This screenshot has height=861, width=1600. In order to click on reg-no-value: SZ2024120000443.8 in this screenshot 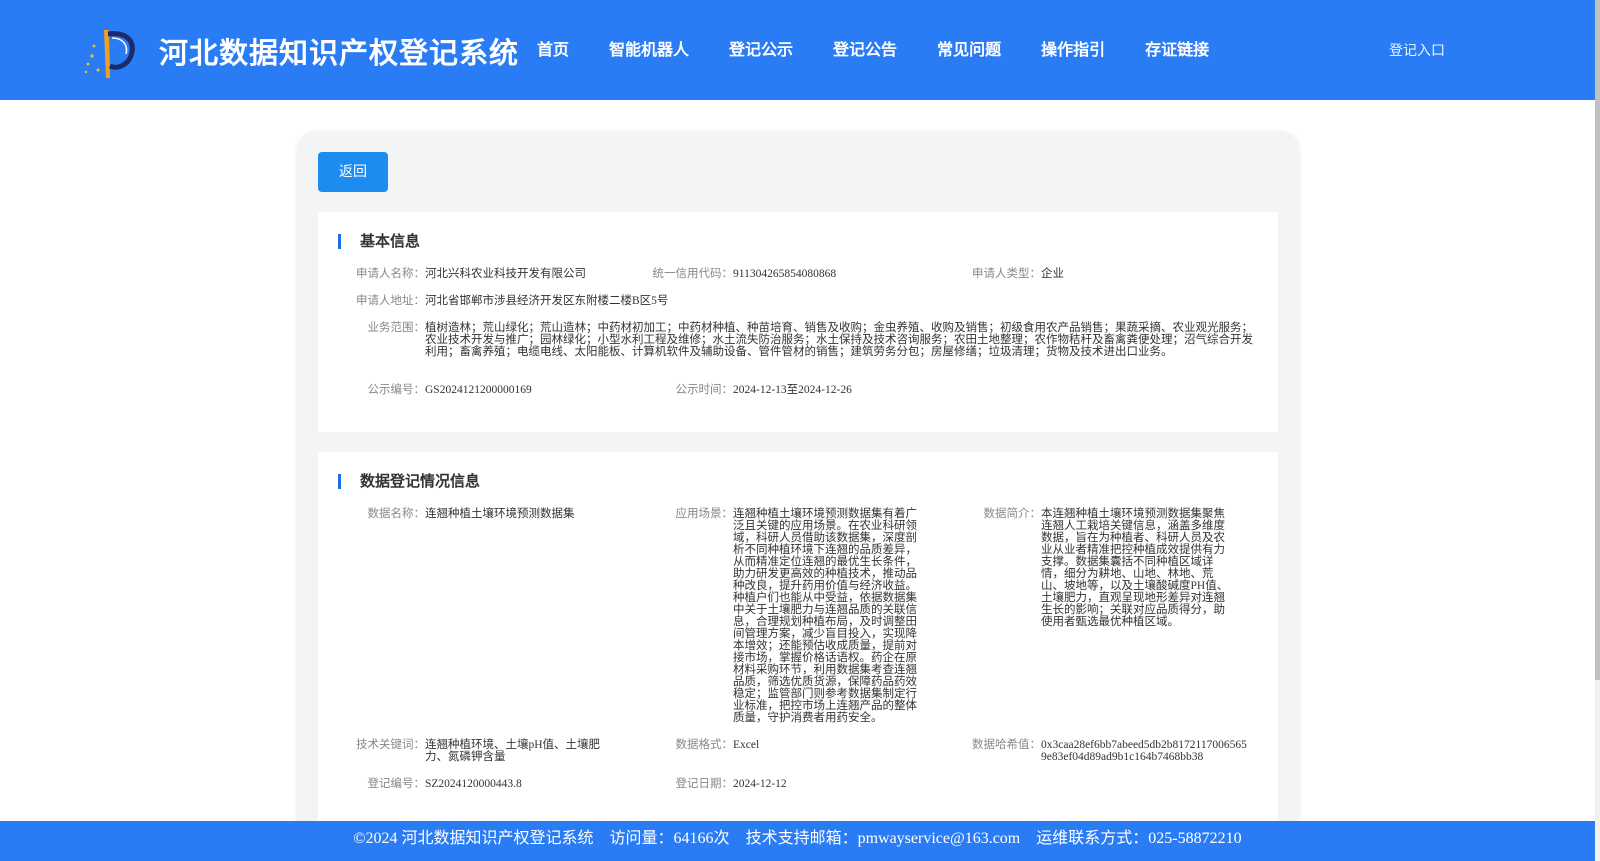, I will do `click(473, 784)`.